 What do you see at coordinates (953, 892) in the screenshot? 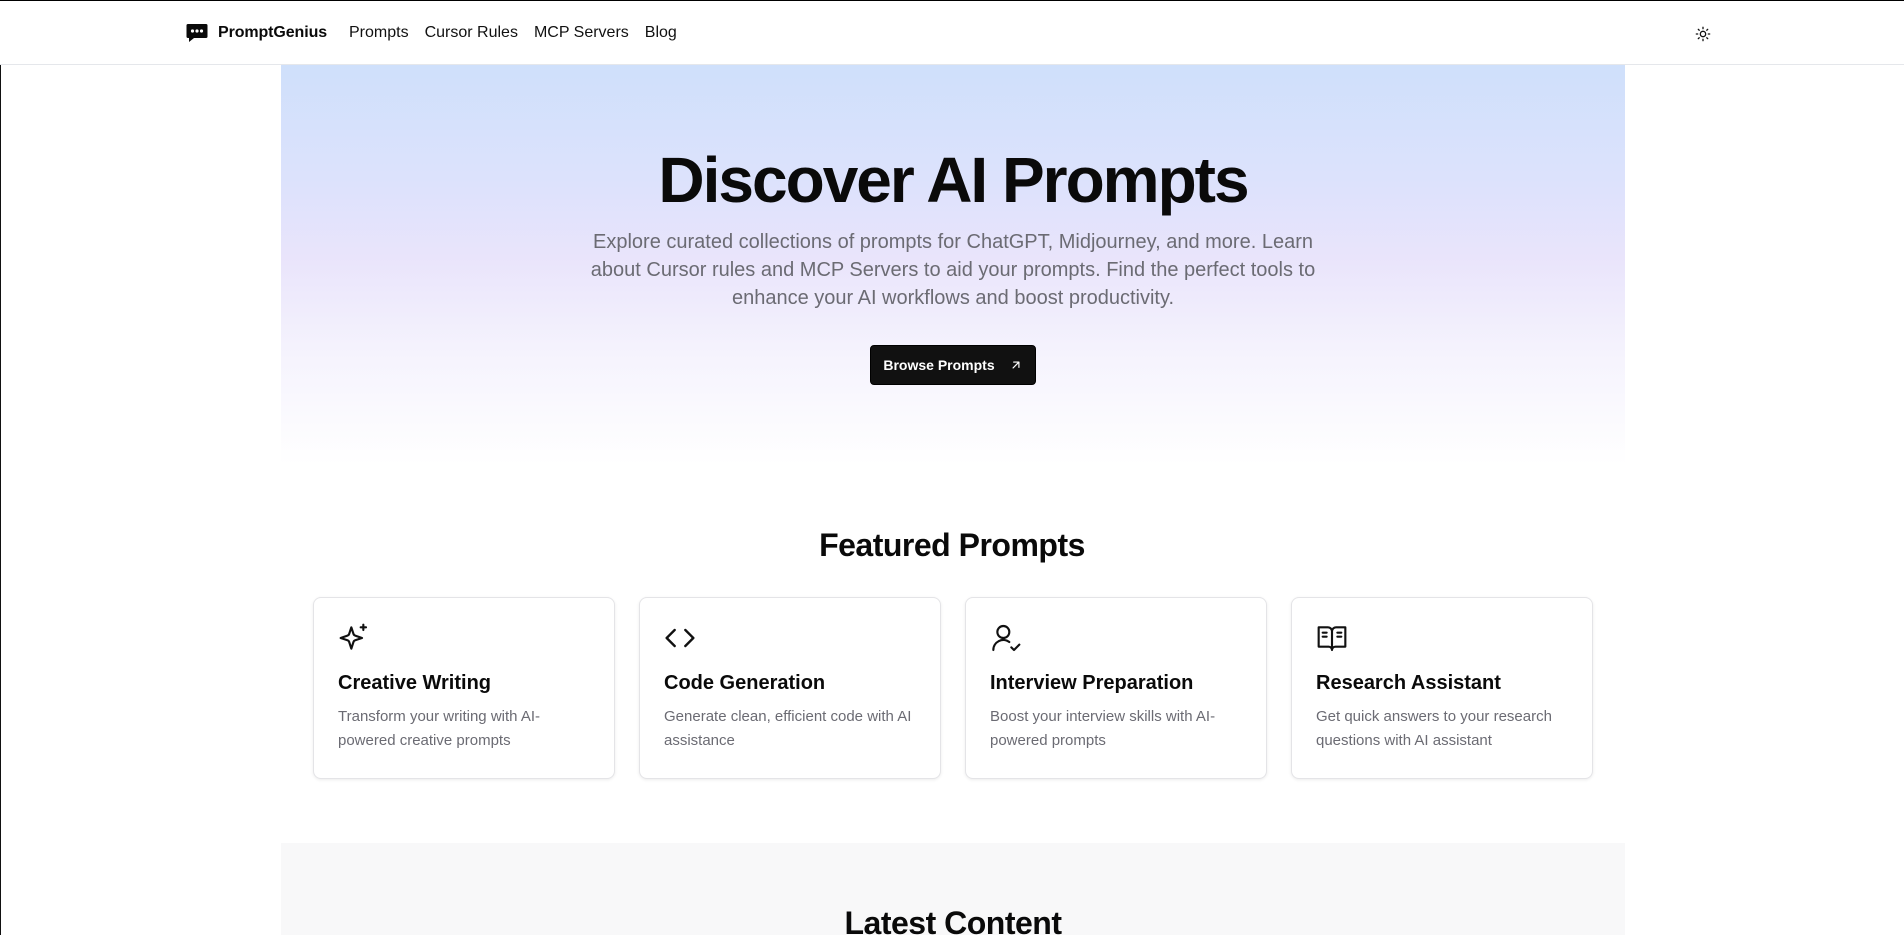
I see `latest-content-section: Latest Content` at bounding box center [953, 892].